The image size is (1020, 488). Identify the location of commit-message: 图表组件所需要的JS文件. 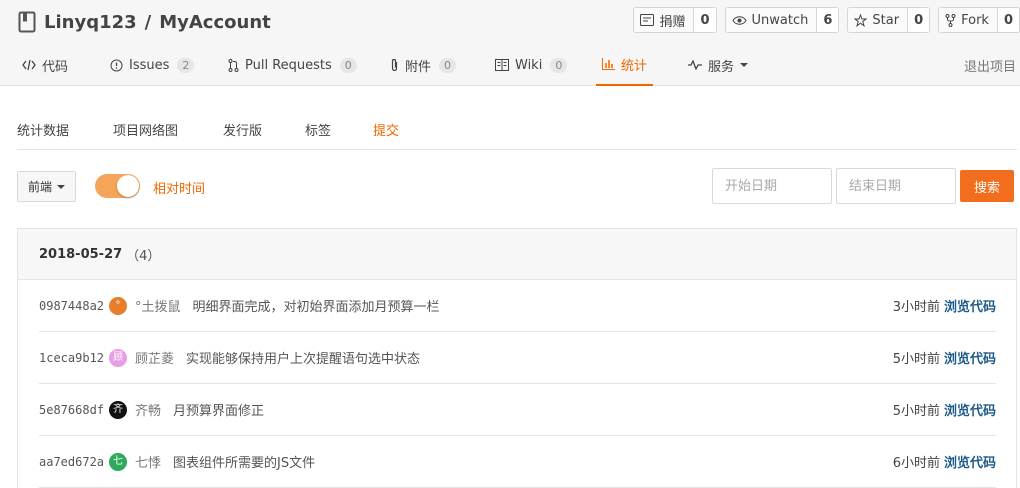
(244, 461).